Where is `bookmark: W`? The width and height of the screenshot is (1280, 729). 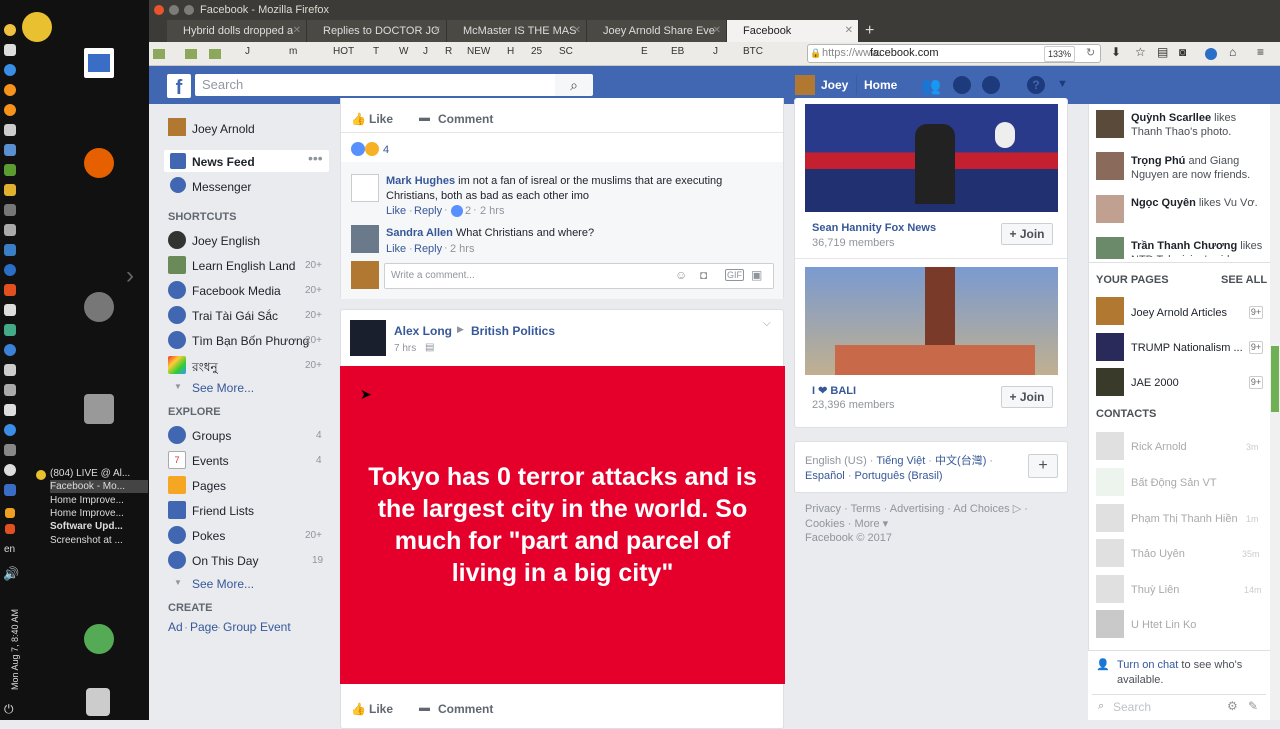
bookmark: W is located at coordinates (403, 51).